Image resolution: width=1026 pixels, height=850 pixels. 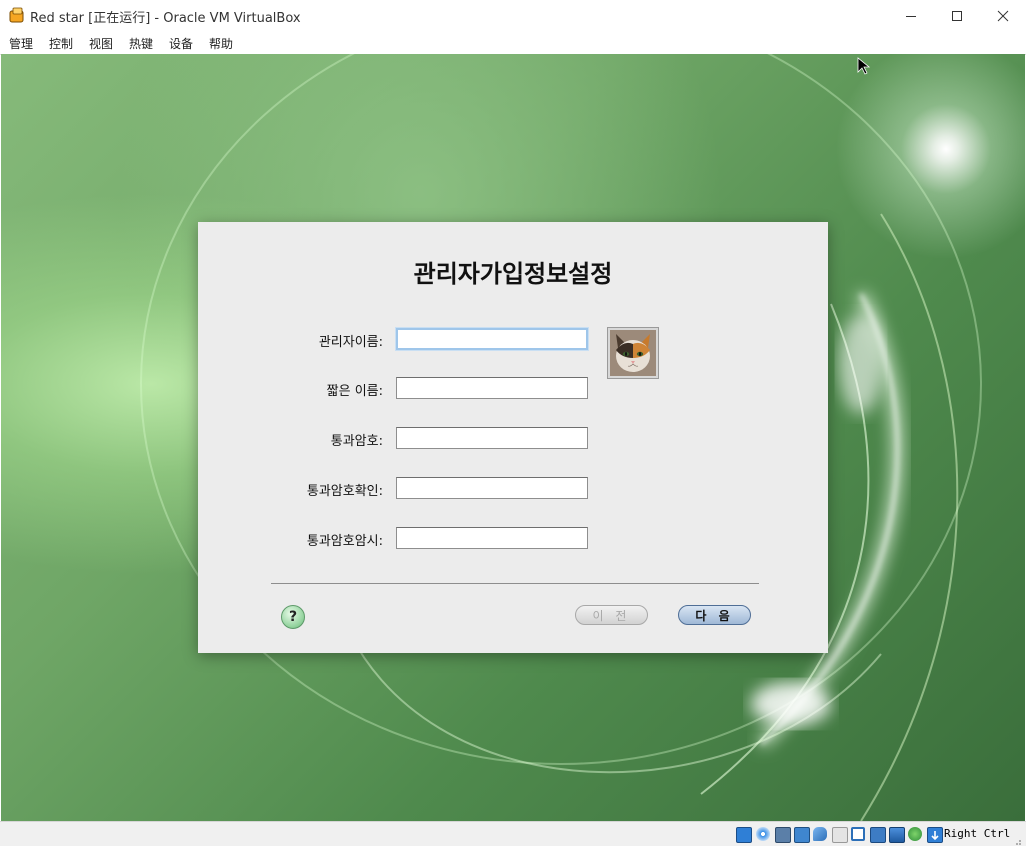 What do you see at coordinates (783, 835) in the screenshot?
I see `audio-icon` at bounding box center [783, 835].